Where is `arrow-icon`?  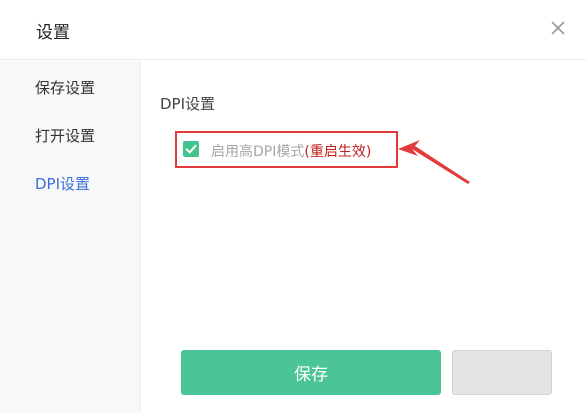
arrow-icon is located at coordinates (434, 162).